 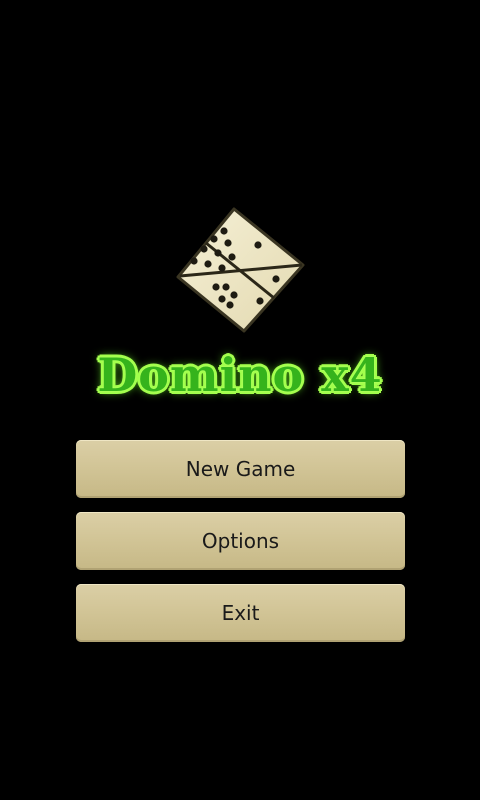 I want to click on options-button: Options, so click(x=240, y=541).